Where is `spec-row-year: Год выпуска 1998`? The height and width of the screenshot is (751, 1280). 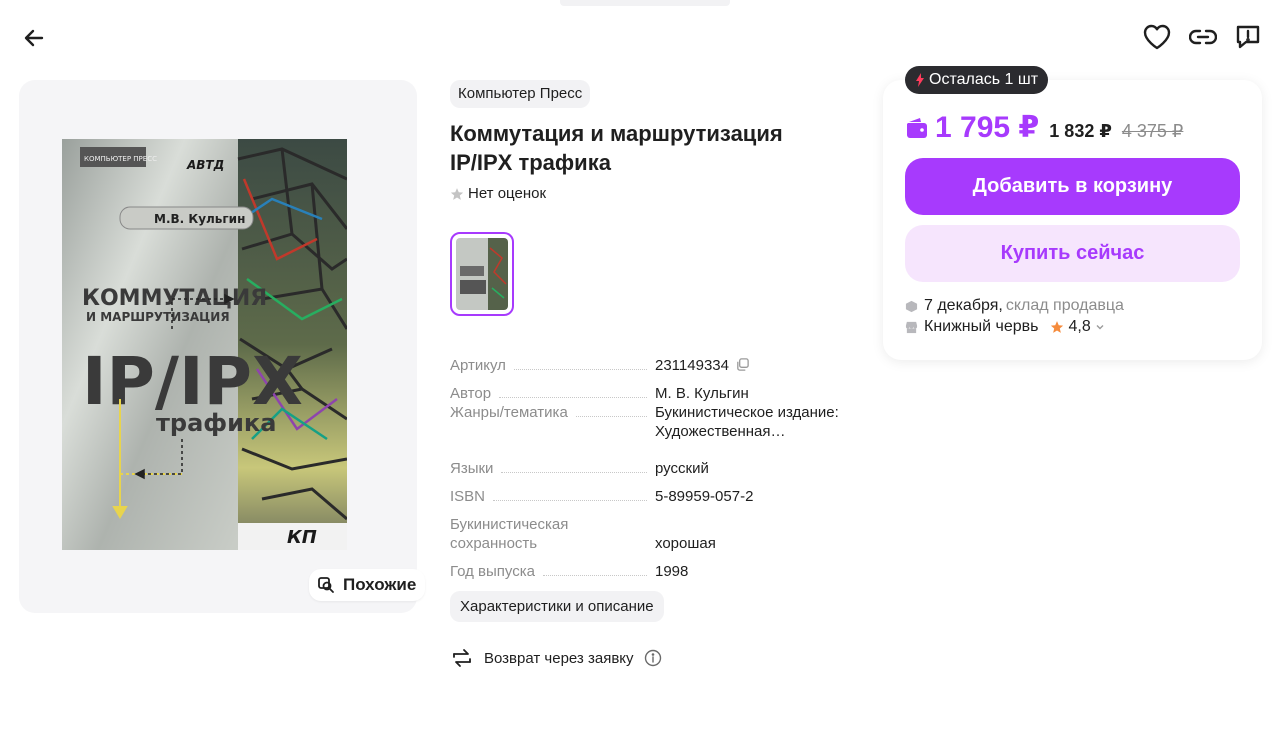
spec-row-year: Год выпуска 1998 is located at coordinates (655, 567).